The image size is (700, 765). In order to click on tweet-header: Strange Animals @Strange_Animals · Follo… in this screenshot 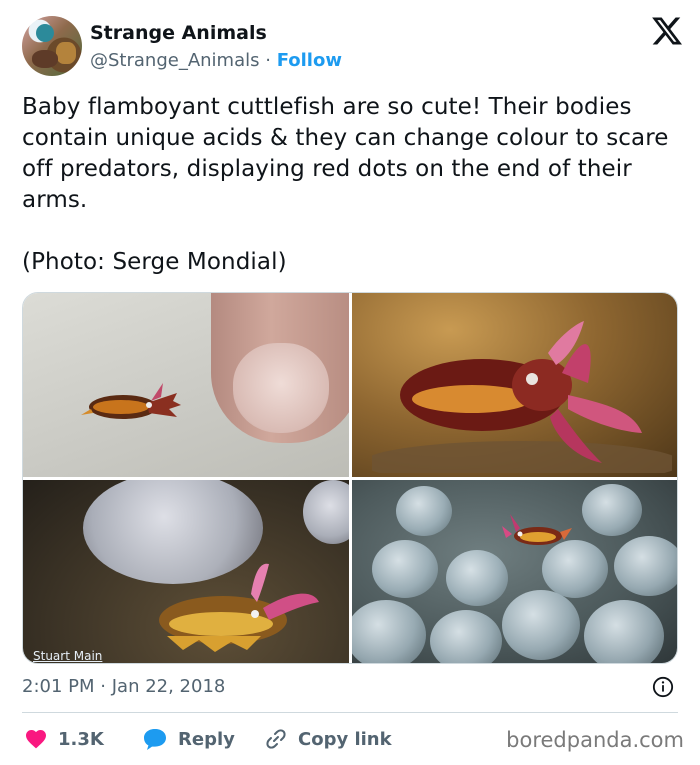, I will do `click(352, 48)`.